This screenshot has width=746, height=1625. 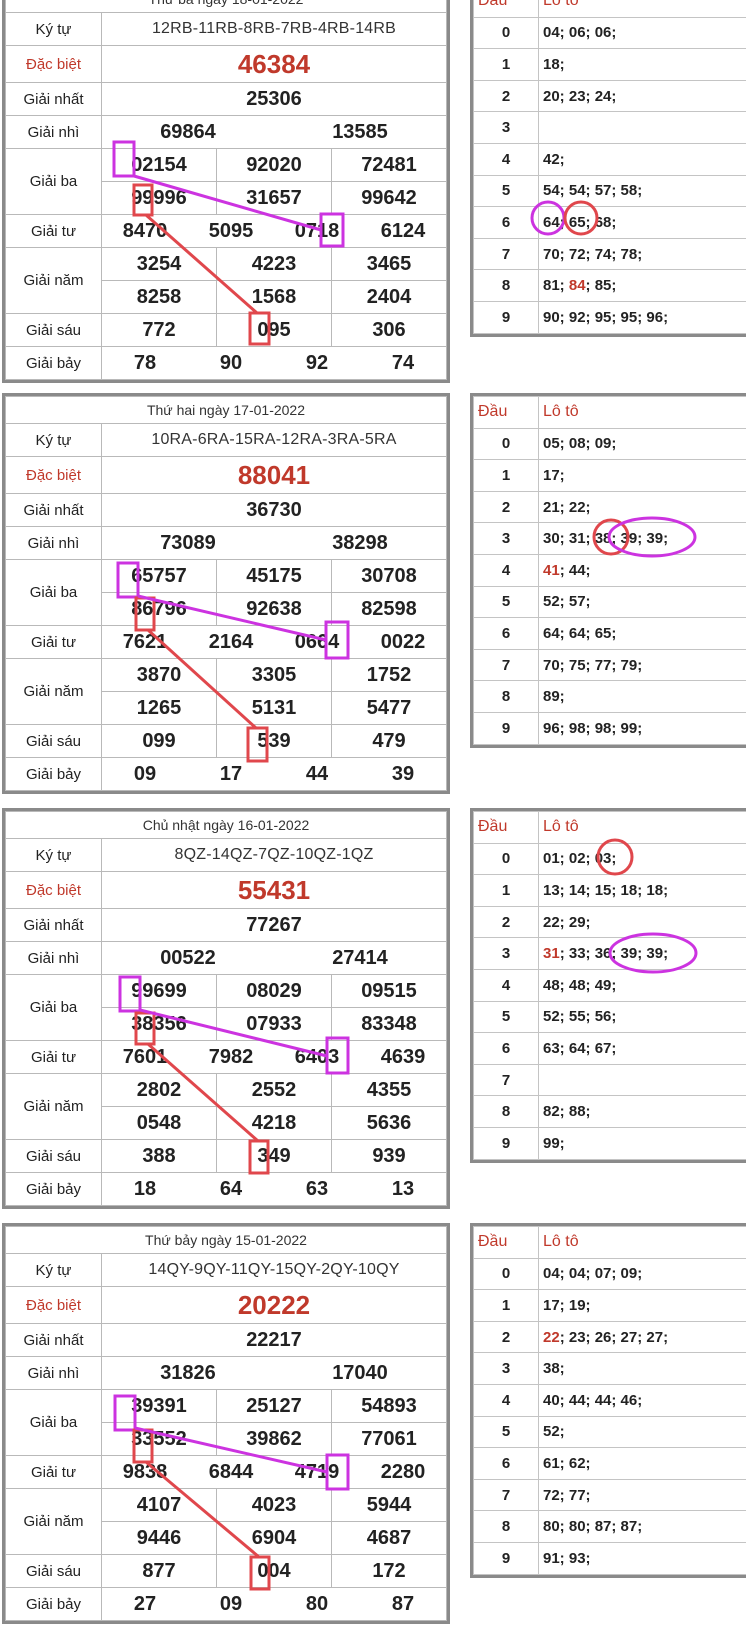 I want to click on loto-row: 2 22; 29;, so click(x=609, y=922).